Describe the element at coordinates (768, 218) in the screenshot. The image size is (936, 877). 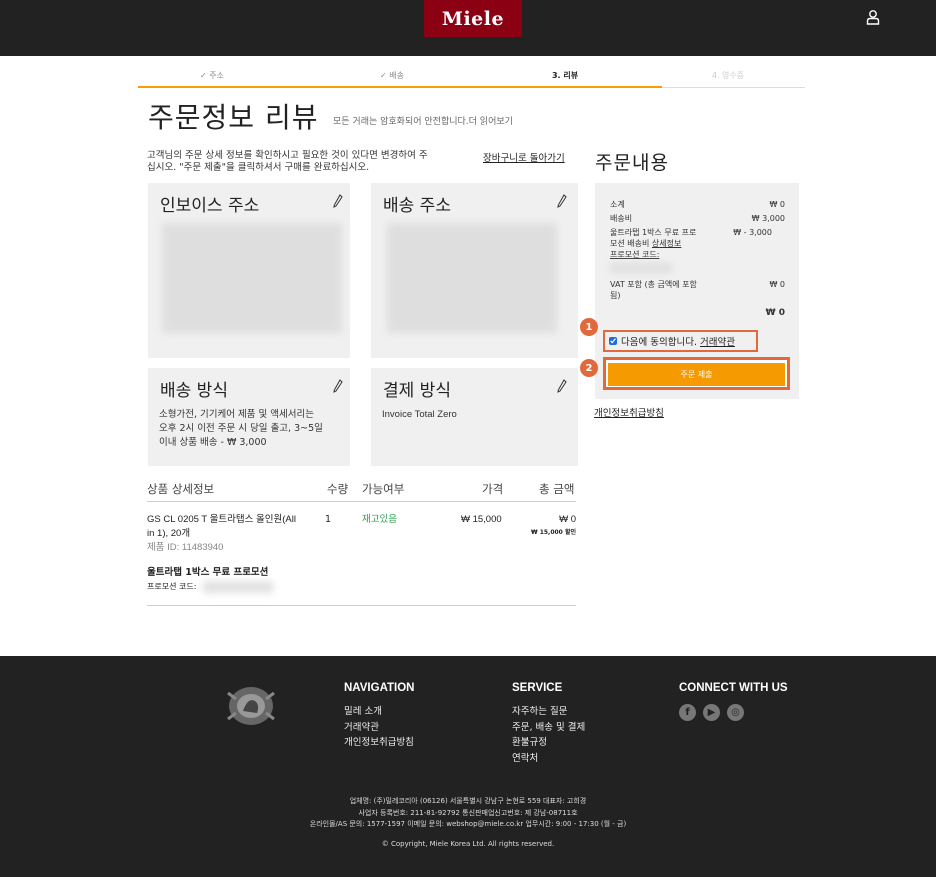
I see `shipping-fee-value: ₩ 3,000` at that location.